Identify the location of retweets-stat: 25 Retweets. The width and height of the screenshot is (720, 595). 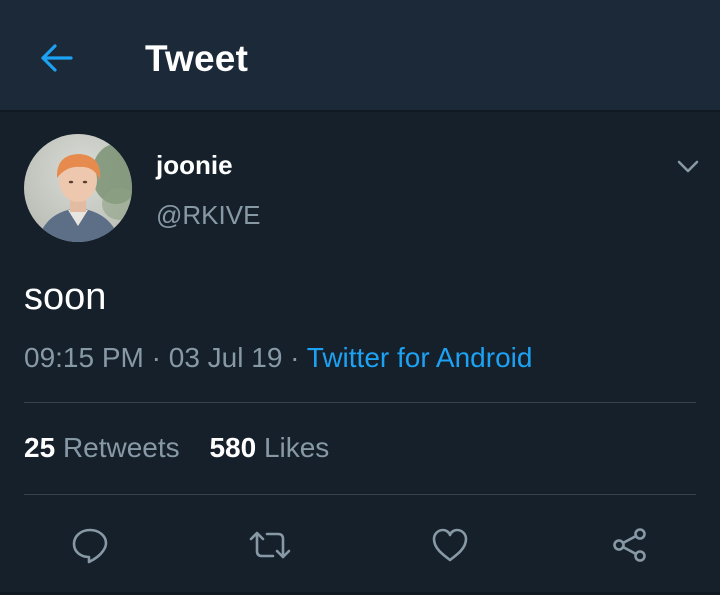
(102, 447).